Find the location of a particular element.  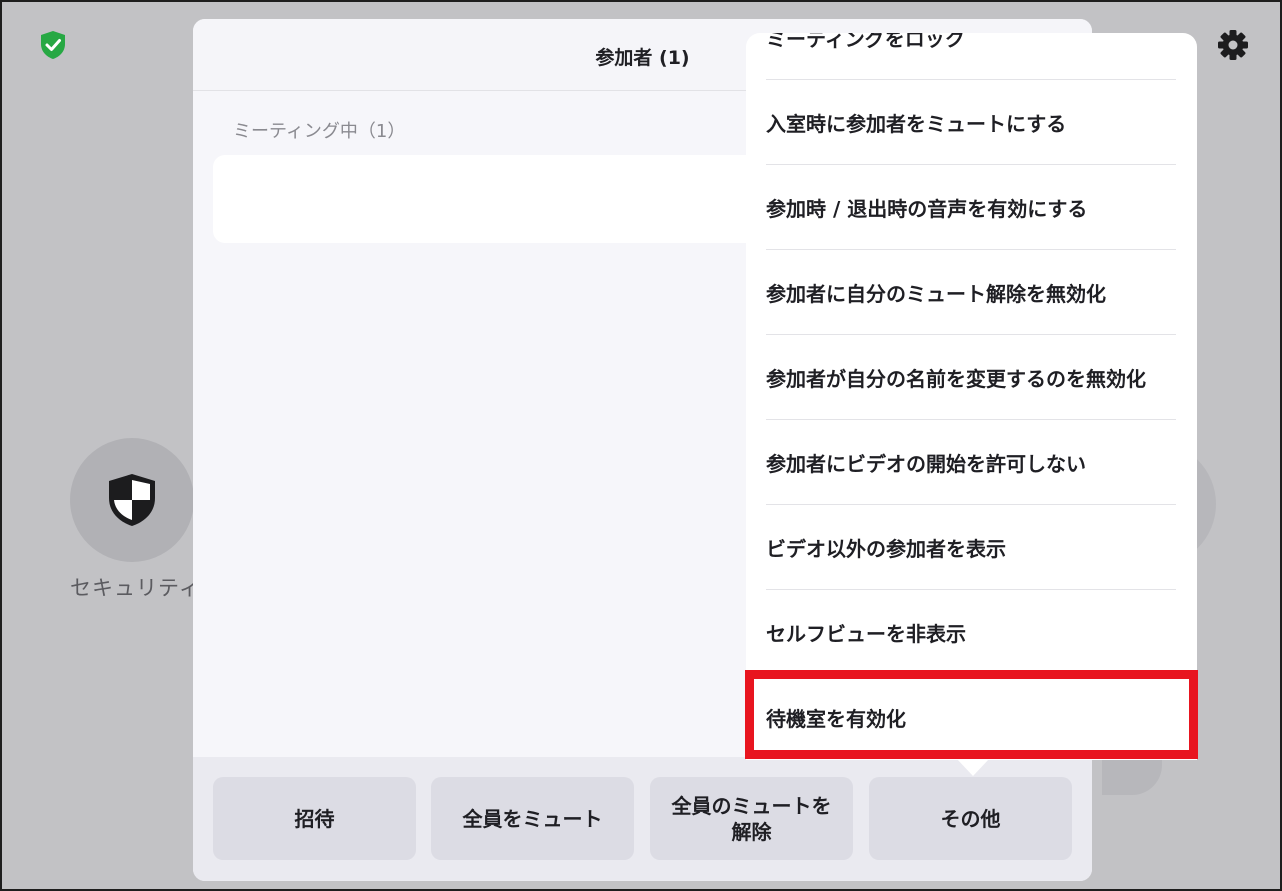

in-meeting-section-label: ミーティング中（1） is located at coordinates (319, 131).